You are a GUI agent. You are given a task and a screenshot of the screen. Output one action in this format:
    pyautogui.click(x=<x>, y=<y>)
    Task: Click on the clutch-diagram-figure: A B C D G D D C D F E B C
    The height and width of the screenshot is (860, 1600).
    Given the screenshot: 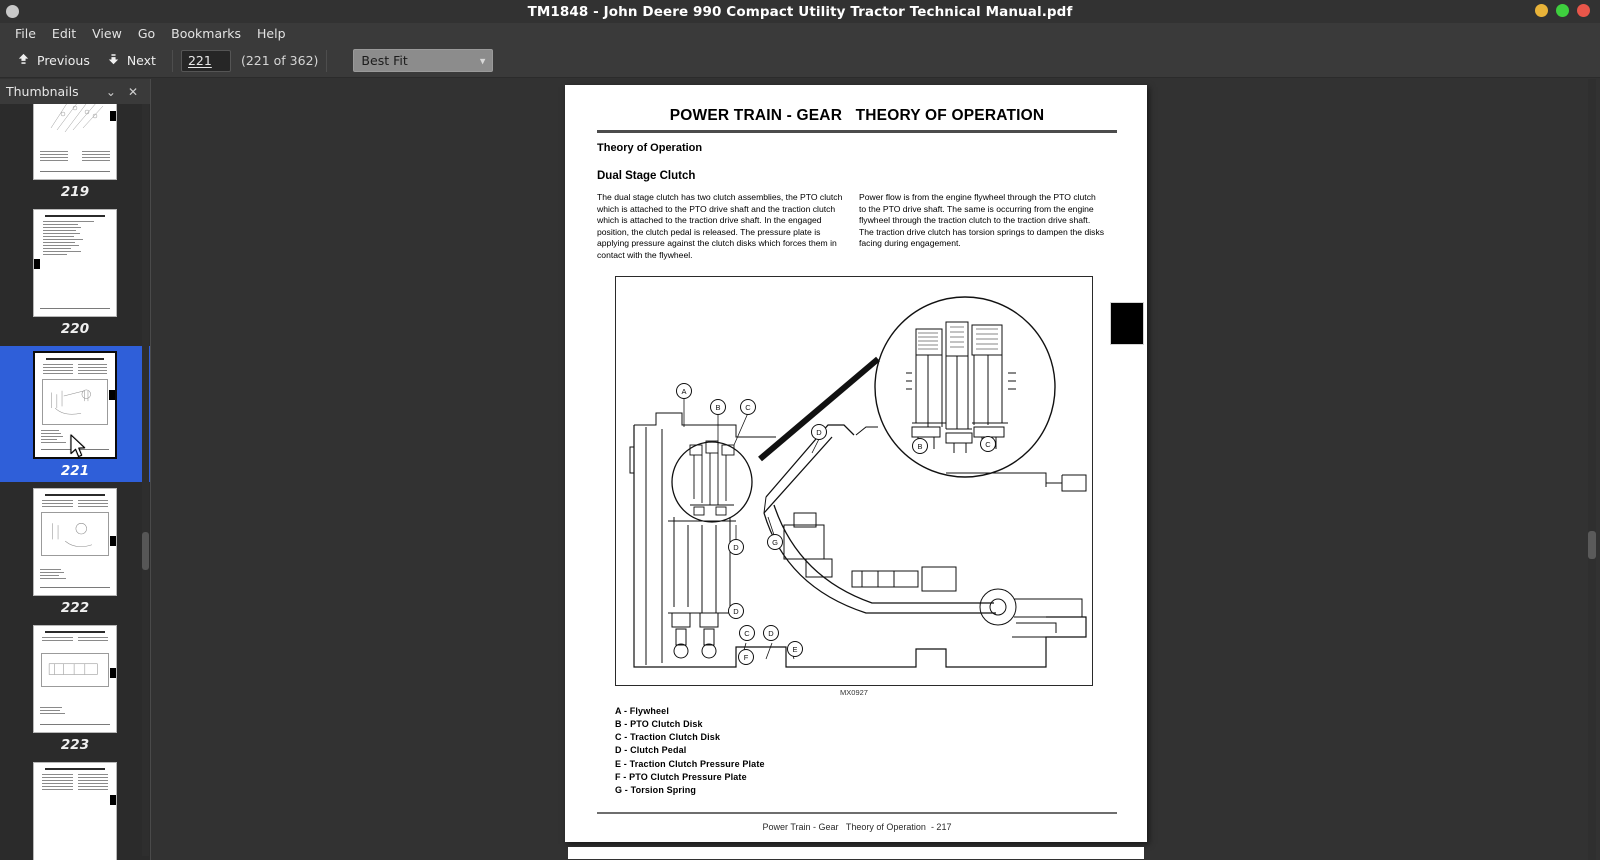 What is the action you would take?
    pyautogui.click(x=854, y=480)
    